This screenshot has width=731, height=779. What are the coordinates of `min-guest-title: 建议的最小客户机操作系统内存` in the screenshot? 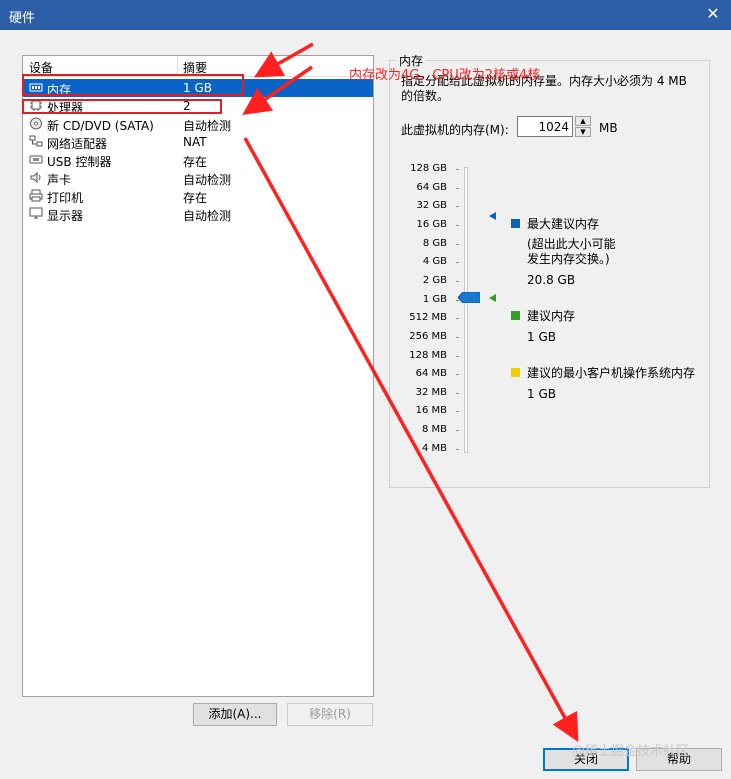 It's located at (611, 373).